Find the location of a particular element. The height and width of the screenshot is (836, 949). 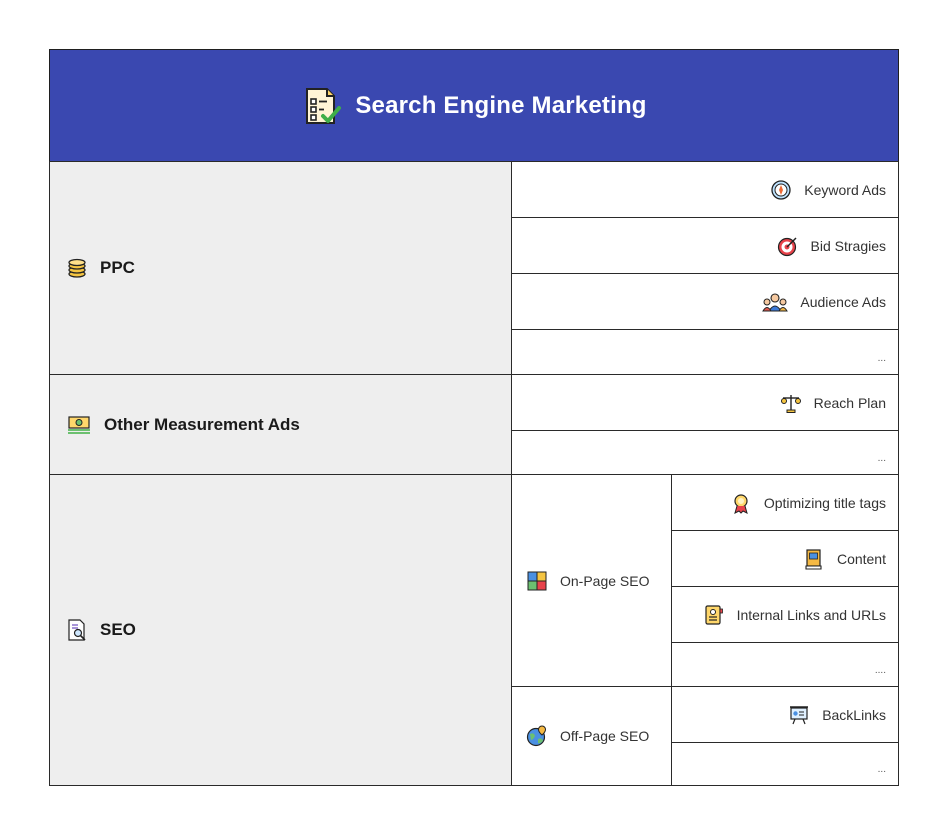

leaf-label: Content is located at coordinates (861, 558).